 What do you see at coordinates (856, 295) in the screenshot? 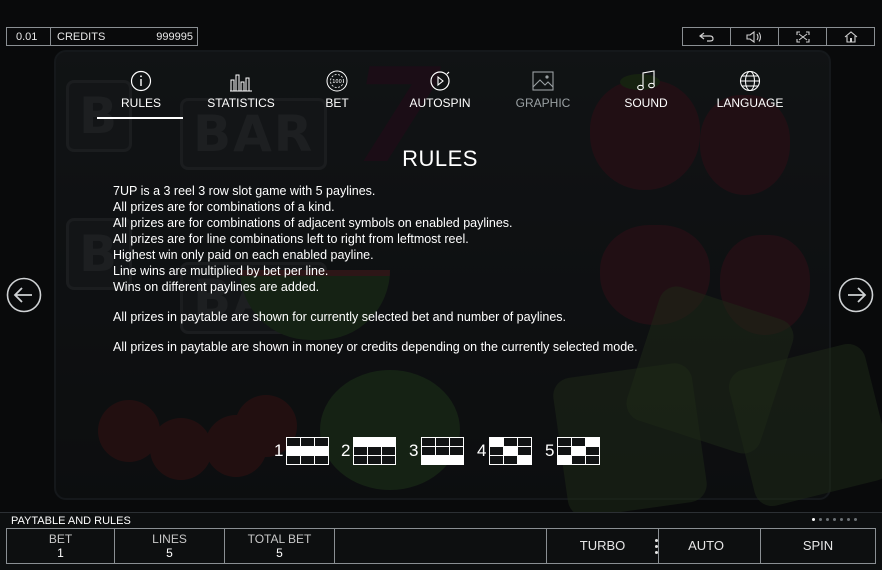
I see `next-page-button` at bounding box center [856, 295].